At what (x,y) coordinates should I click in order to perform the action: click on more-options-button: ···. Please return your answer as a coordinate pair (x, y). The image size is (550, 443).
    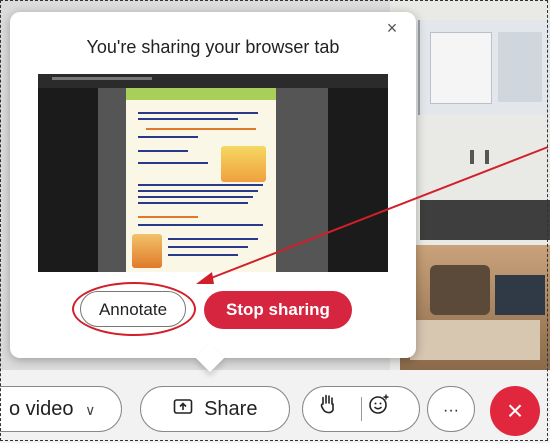
    Looking at the image, I should click on (451, 409).